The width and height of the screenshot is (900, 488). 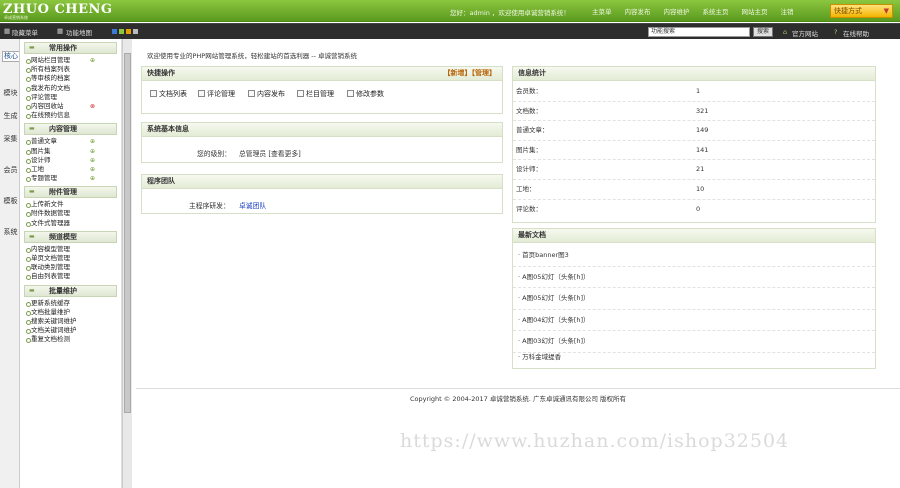 What do you see at coordinates (70, 48) in the screenshot?
I see `sidebar-group-title: 常用操作` at bounding box center [70, 48].